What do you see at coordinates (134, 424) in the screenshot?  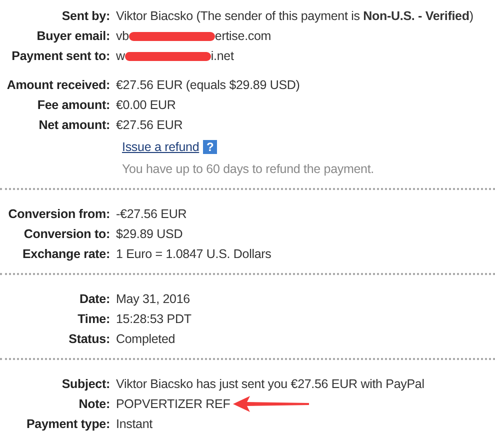 I see `field-value: Instant` at bounding box center [134, 424].